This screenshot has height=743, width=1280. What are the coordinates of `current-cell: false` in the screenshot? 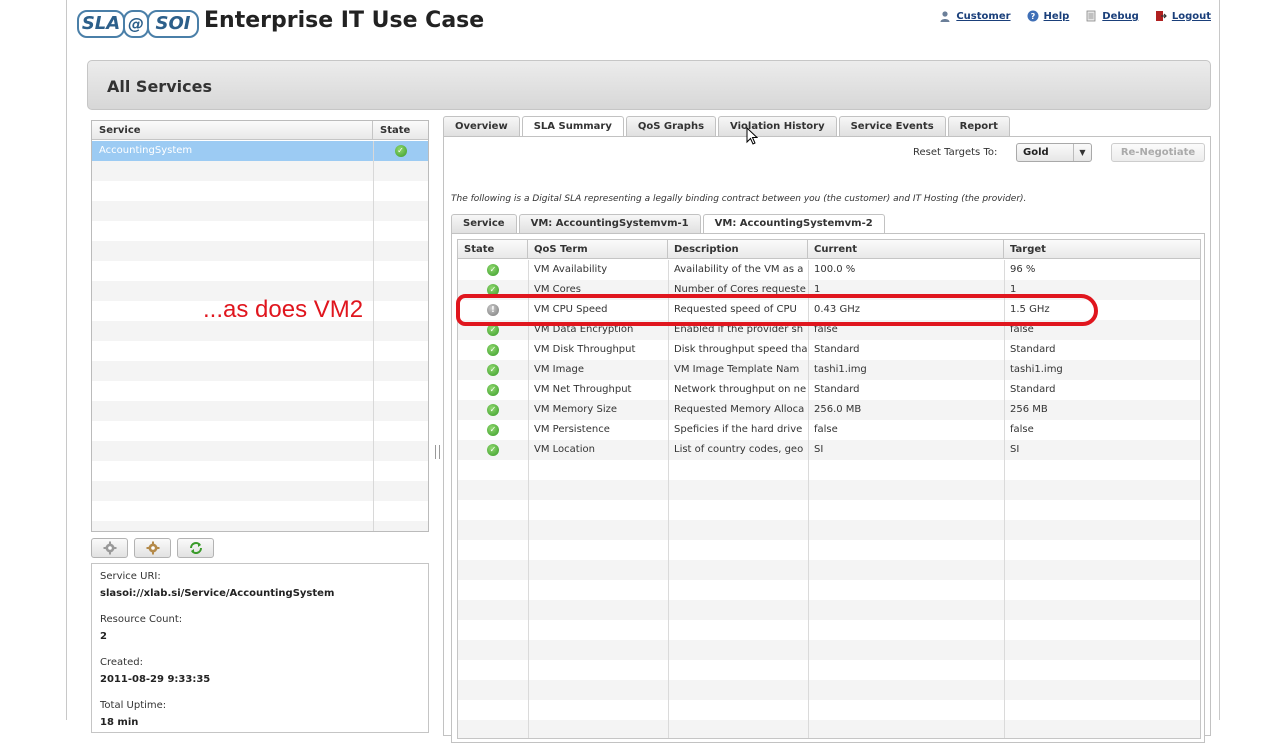 It's located at (826, 429).